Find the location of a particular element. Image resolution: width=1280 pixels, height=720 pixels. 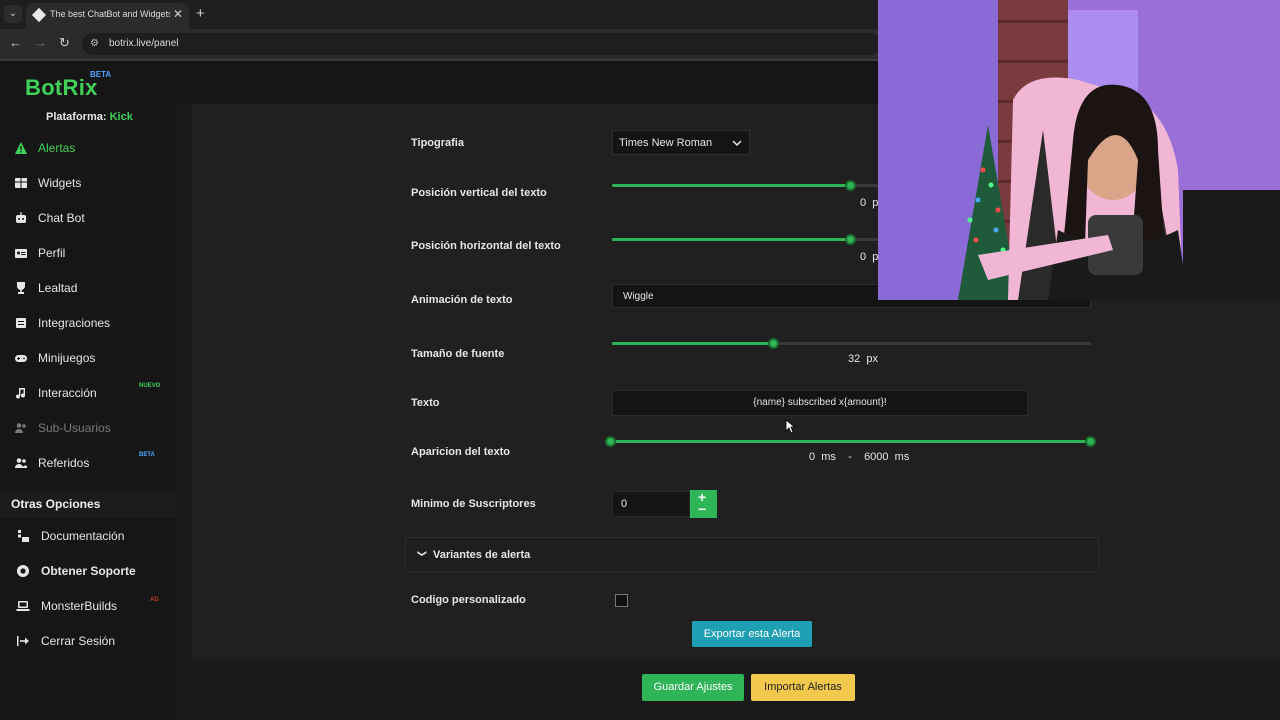

font-size-fill is located at coordinates (693, 343).